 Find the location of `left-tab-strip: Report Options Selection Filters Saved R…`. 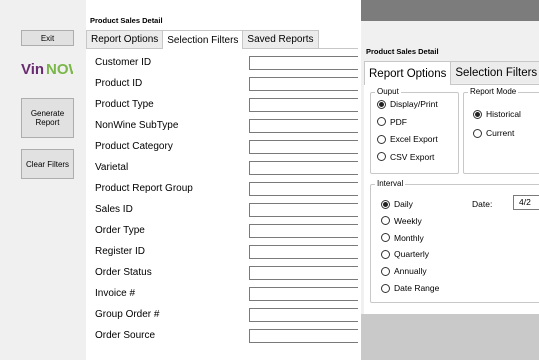

left-tab-strip: Report Options Selection Filters Saved R… is located at coordinates (202, 39).